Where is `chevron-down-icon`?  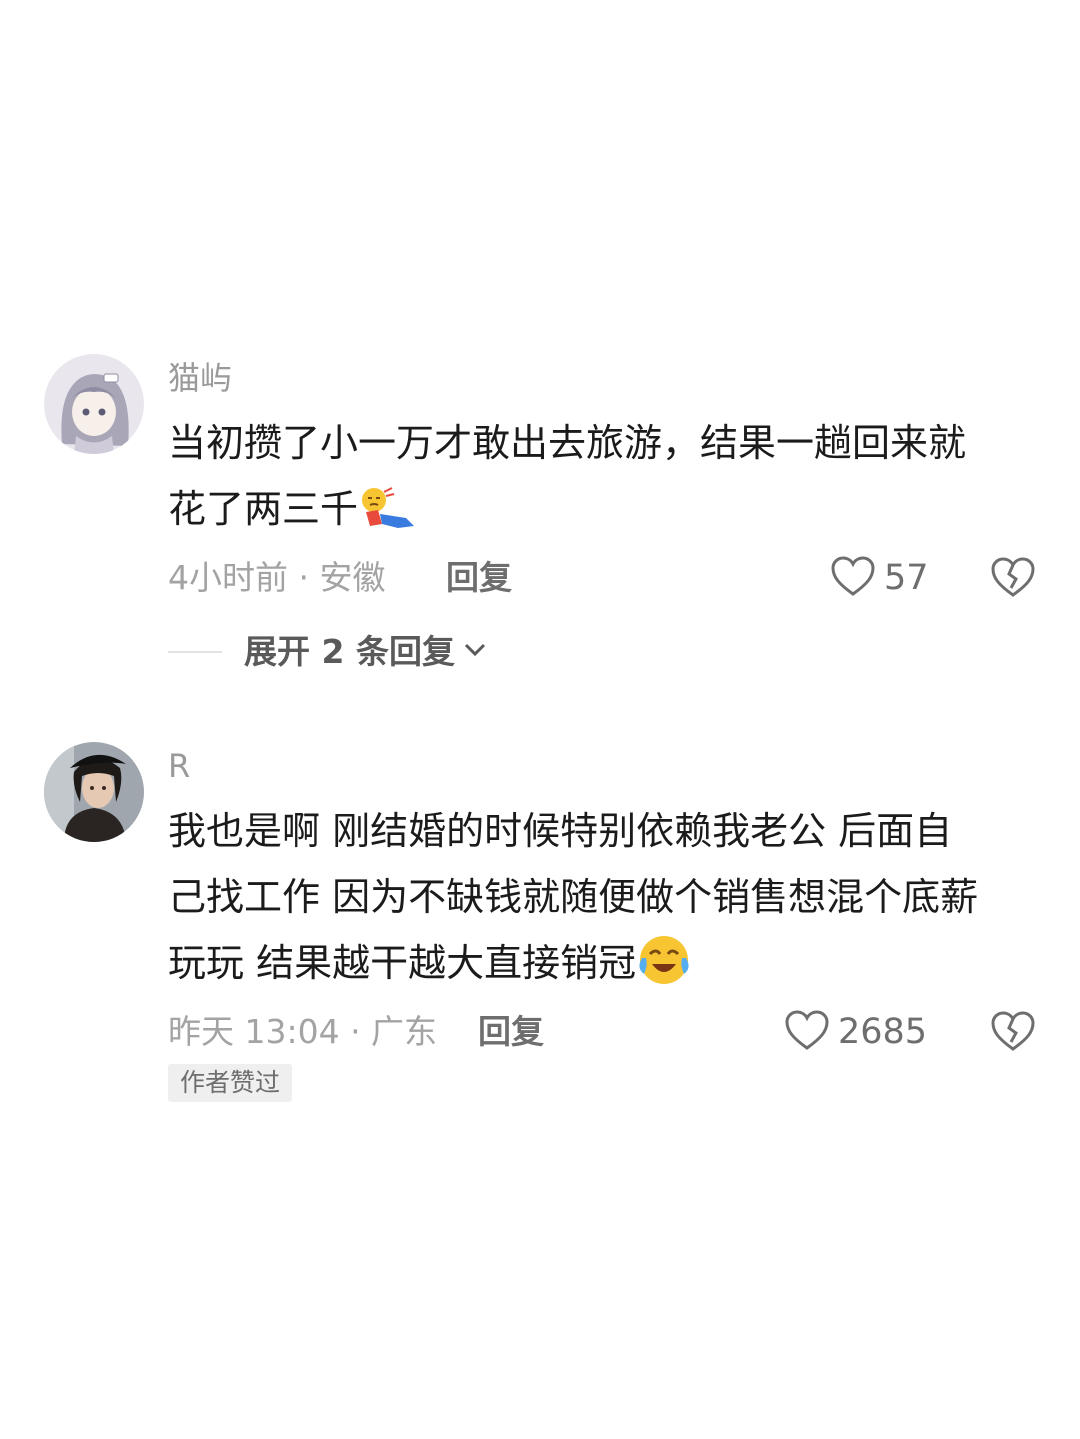
chevron-down-icon is located at coordinates (475, 652).